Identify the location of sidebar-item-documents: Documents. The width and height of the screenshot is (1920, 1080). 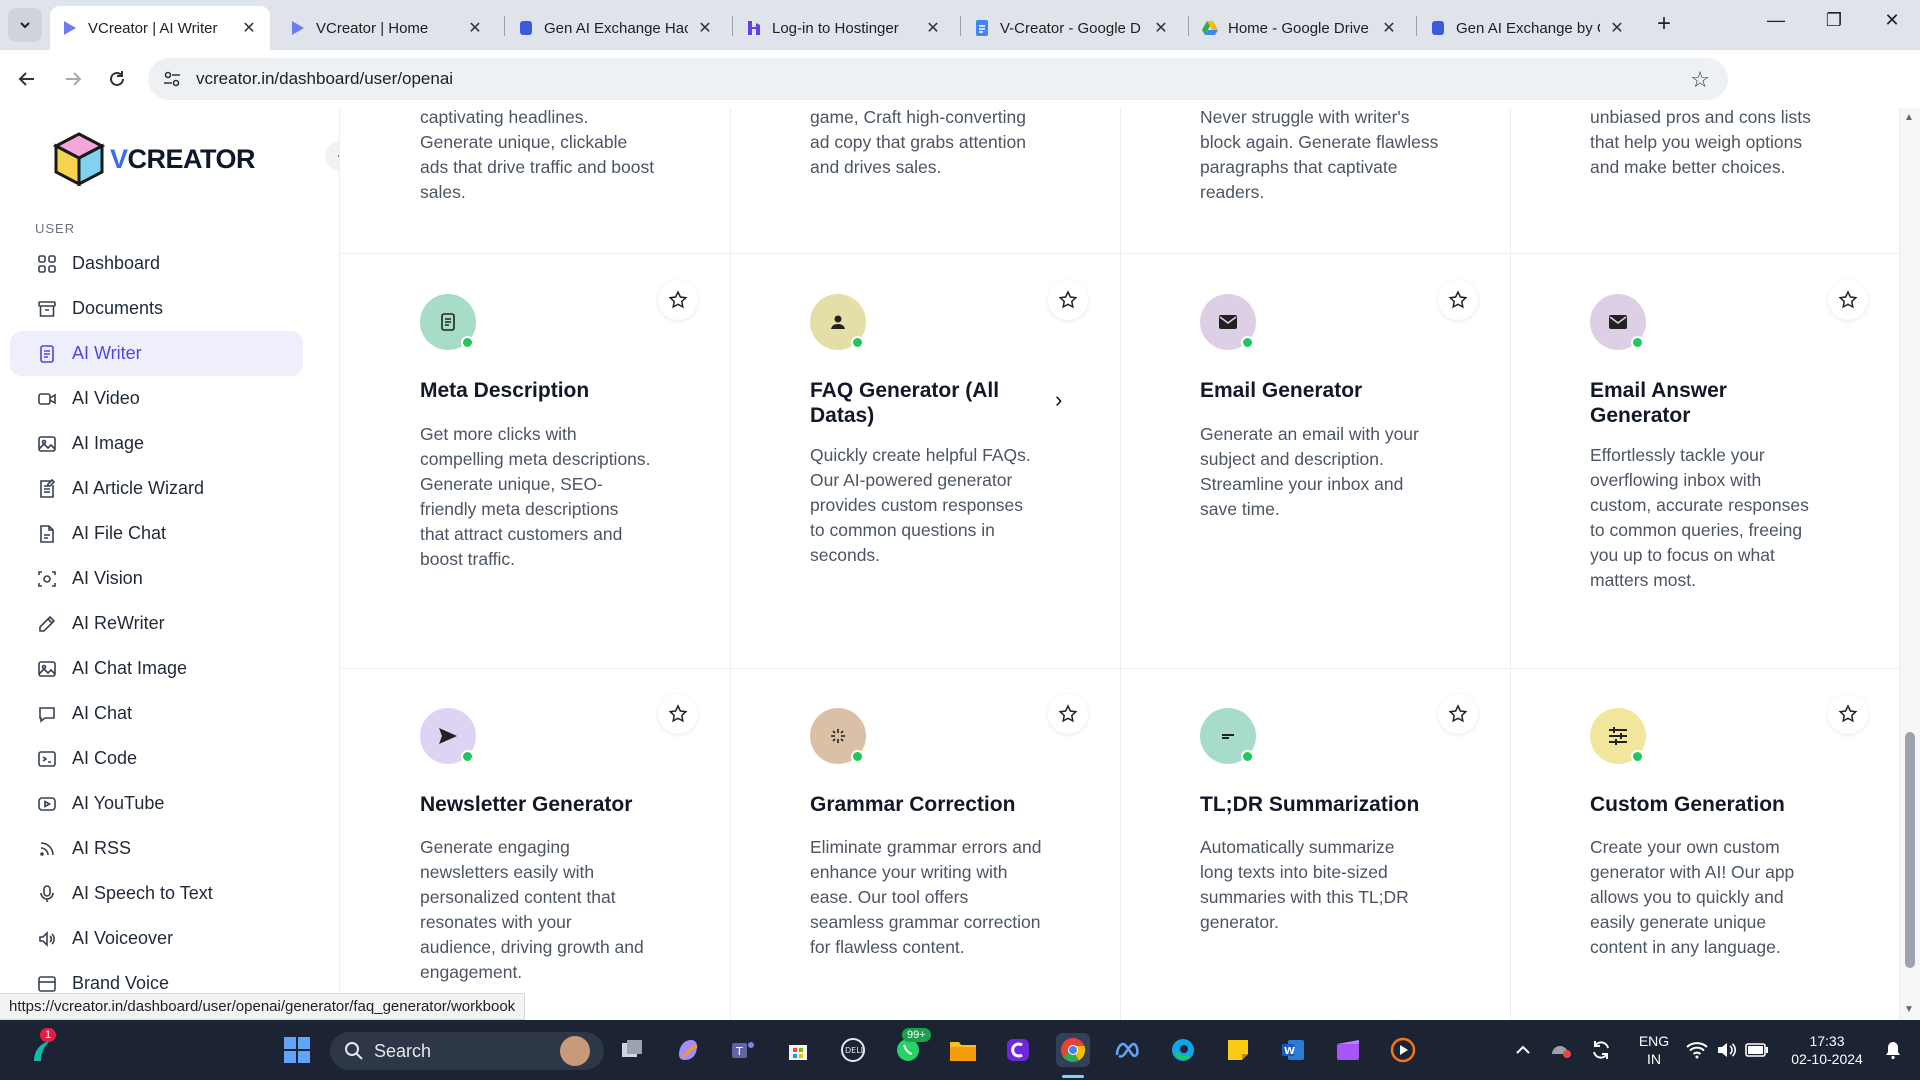
(156, 308).